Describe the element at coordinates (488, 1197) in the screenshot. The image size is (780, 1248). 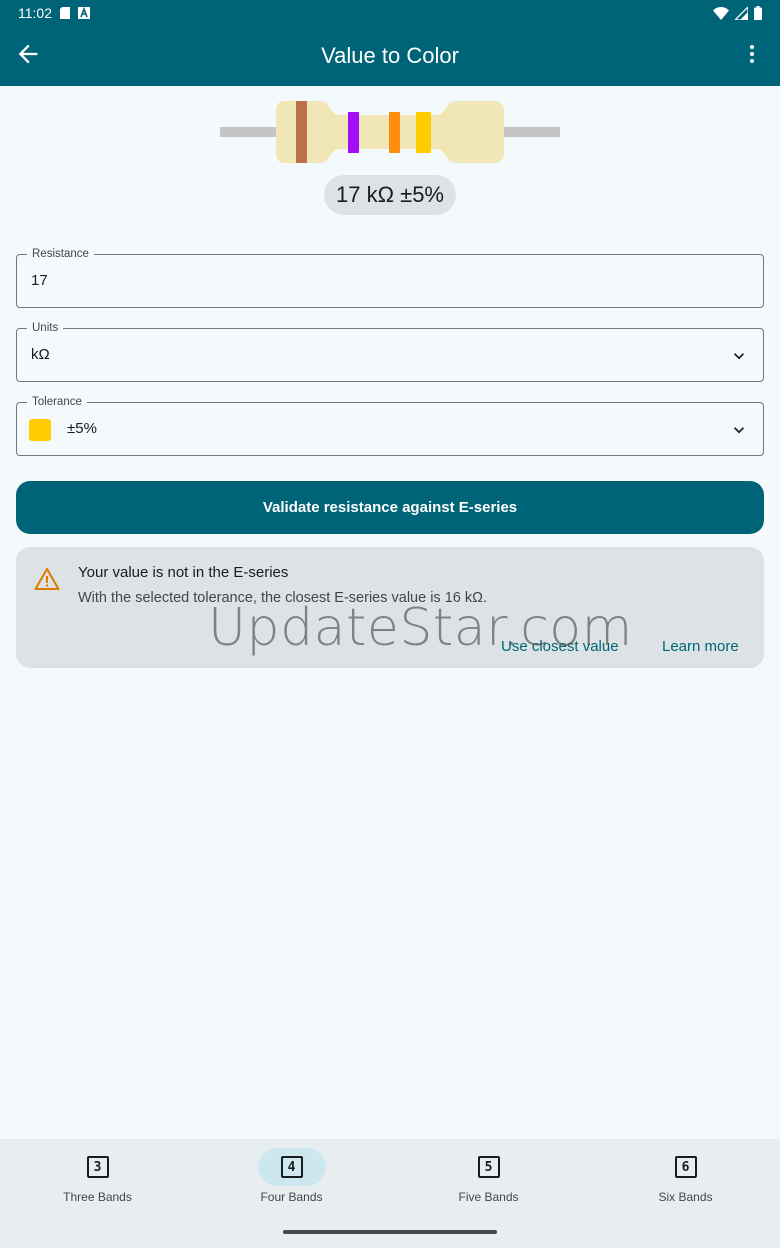
I see `nav-item-label: Five Bands` at that location.